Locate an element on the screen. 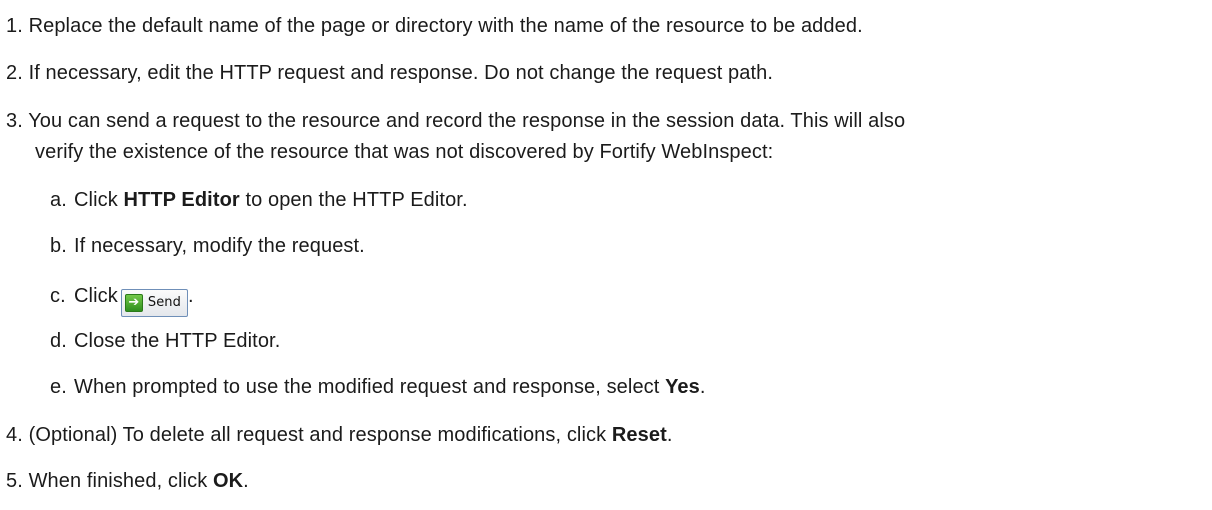 This screenshot has width=1212, height=510. step-number: 3. is located at coordinates (14, 121).